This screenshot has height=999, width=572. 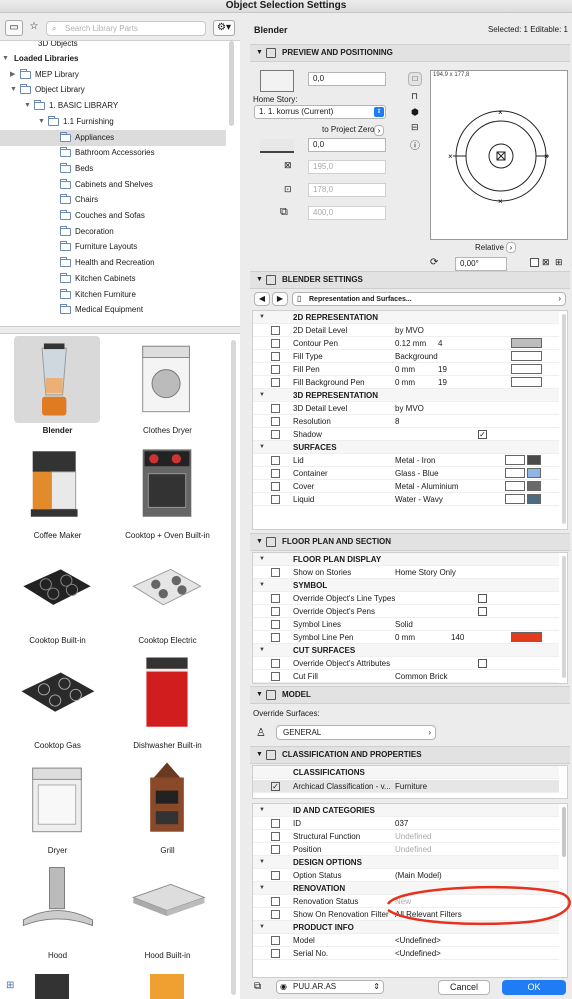 I want to click on property-row: Resolution 8, so click(x=406, y=421).